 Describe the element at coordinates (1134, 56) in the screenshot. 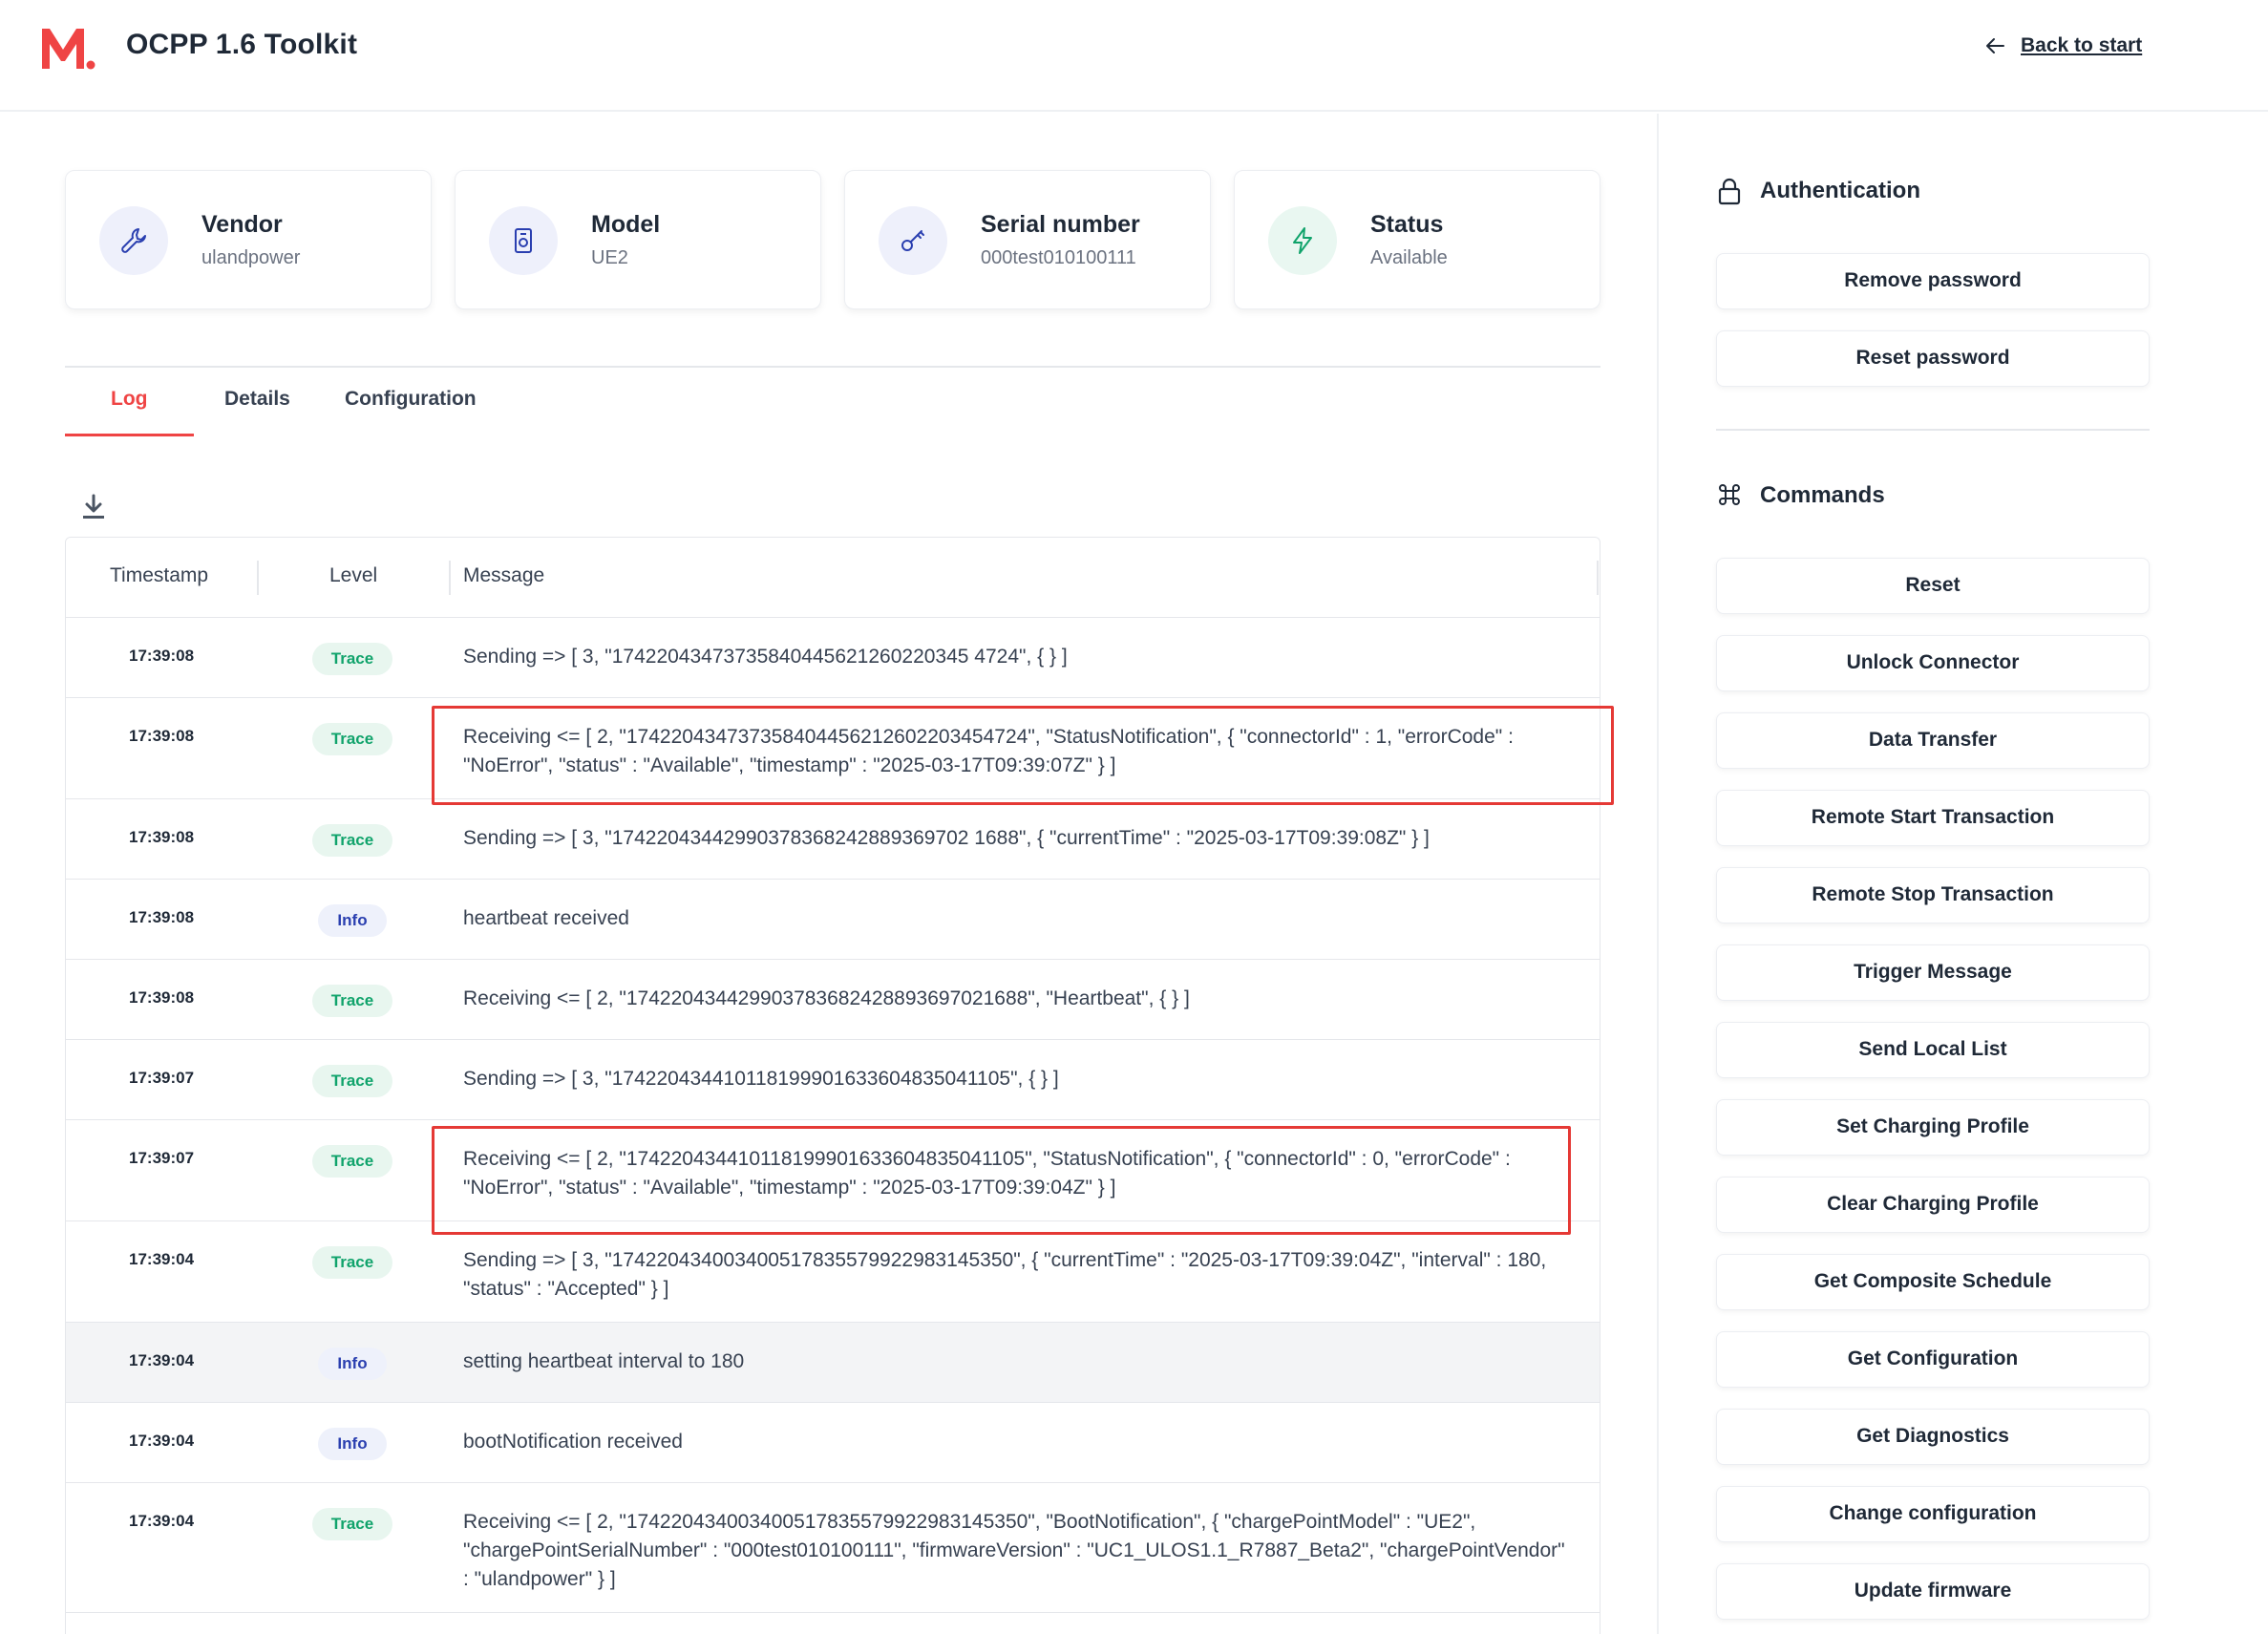

I see `app-header: OCPP 1.6 Toolkit Back to start` at that location.